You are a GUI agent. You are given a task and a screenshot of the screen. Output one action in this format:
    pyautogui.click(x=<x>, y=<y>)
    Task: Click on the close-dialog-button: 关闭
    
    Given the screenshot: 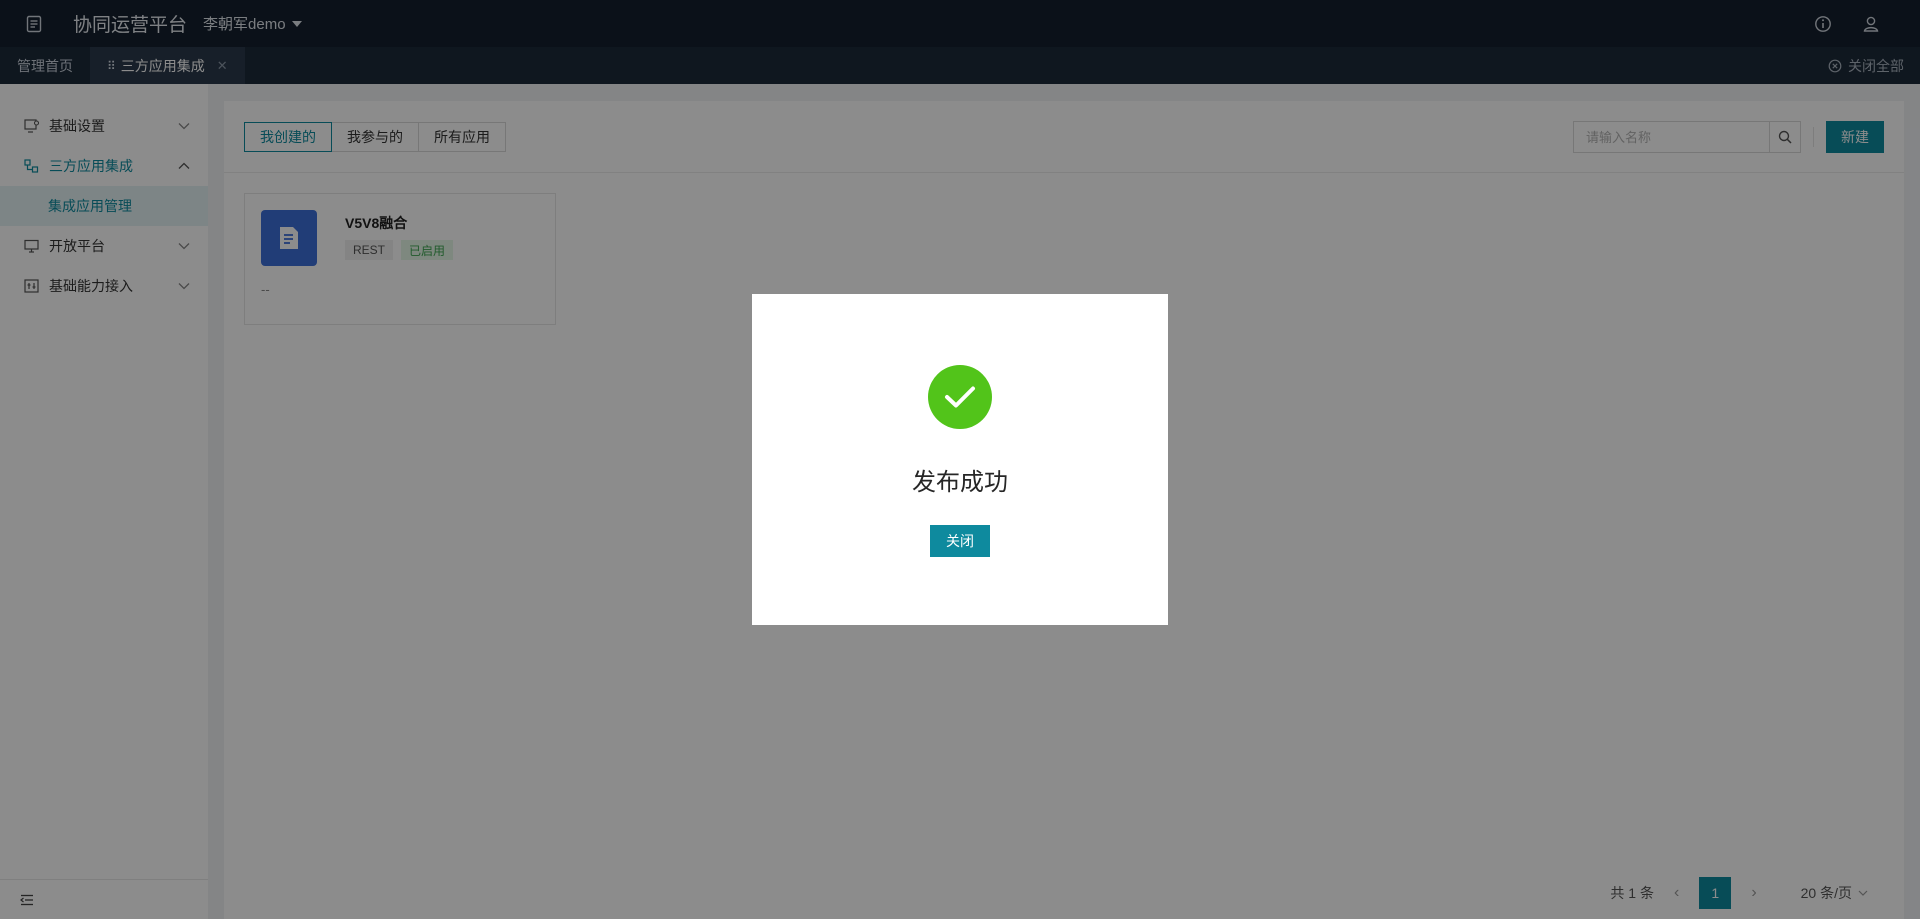 What is the action you would take?
    pyautogui.click(x=960, y=541)
    